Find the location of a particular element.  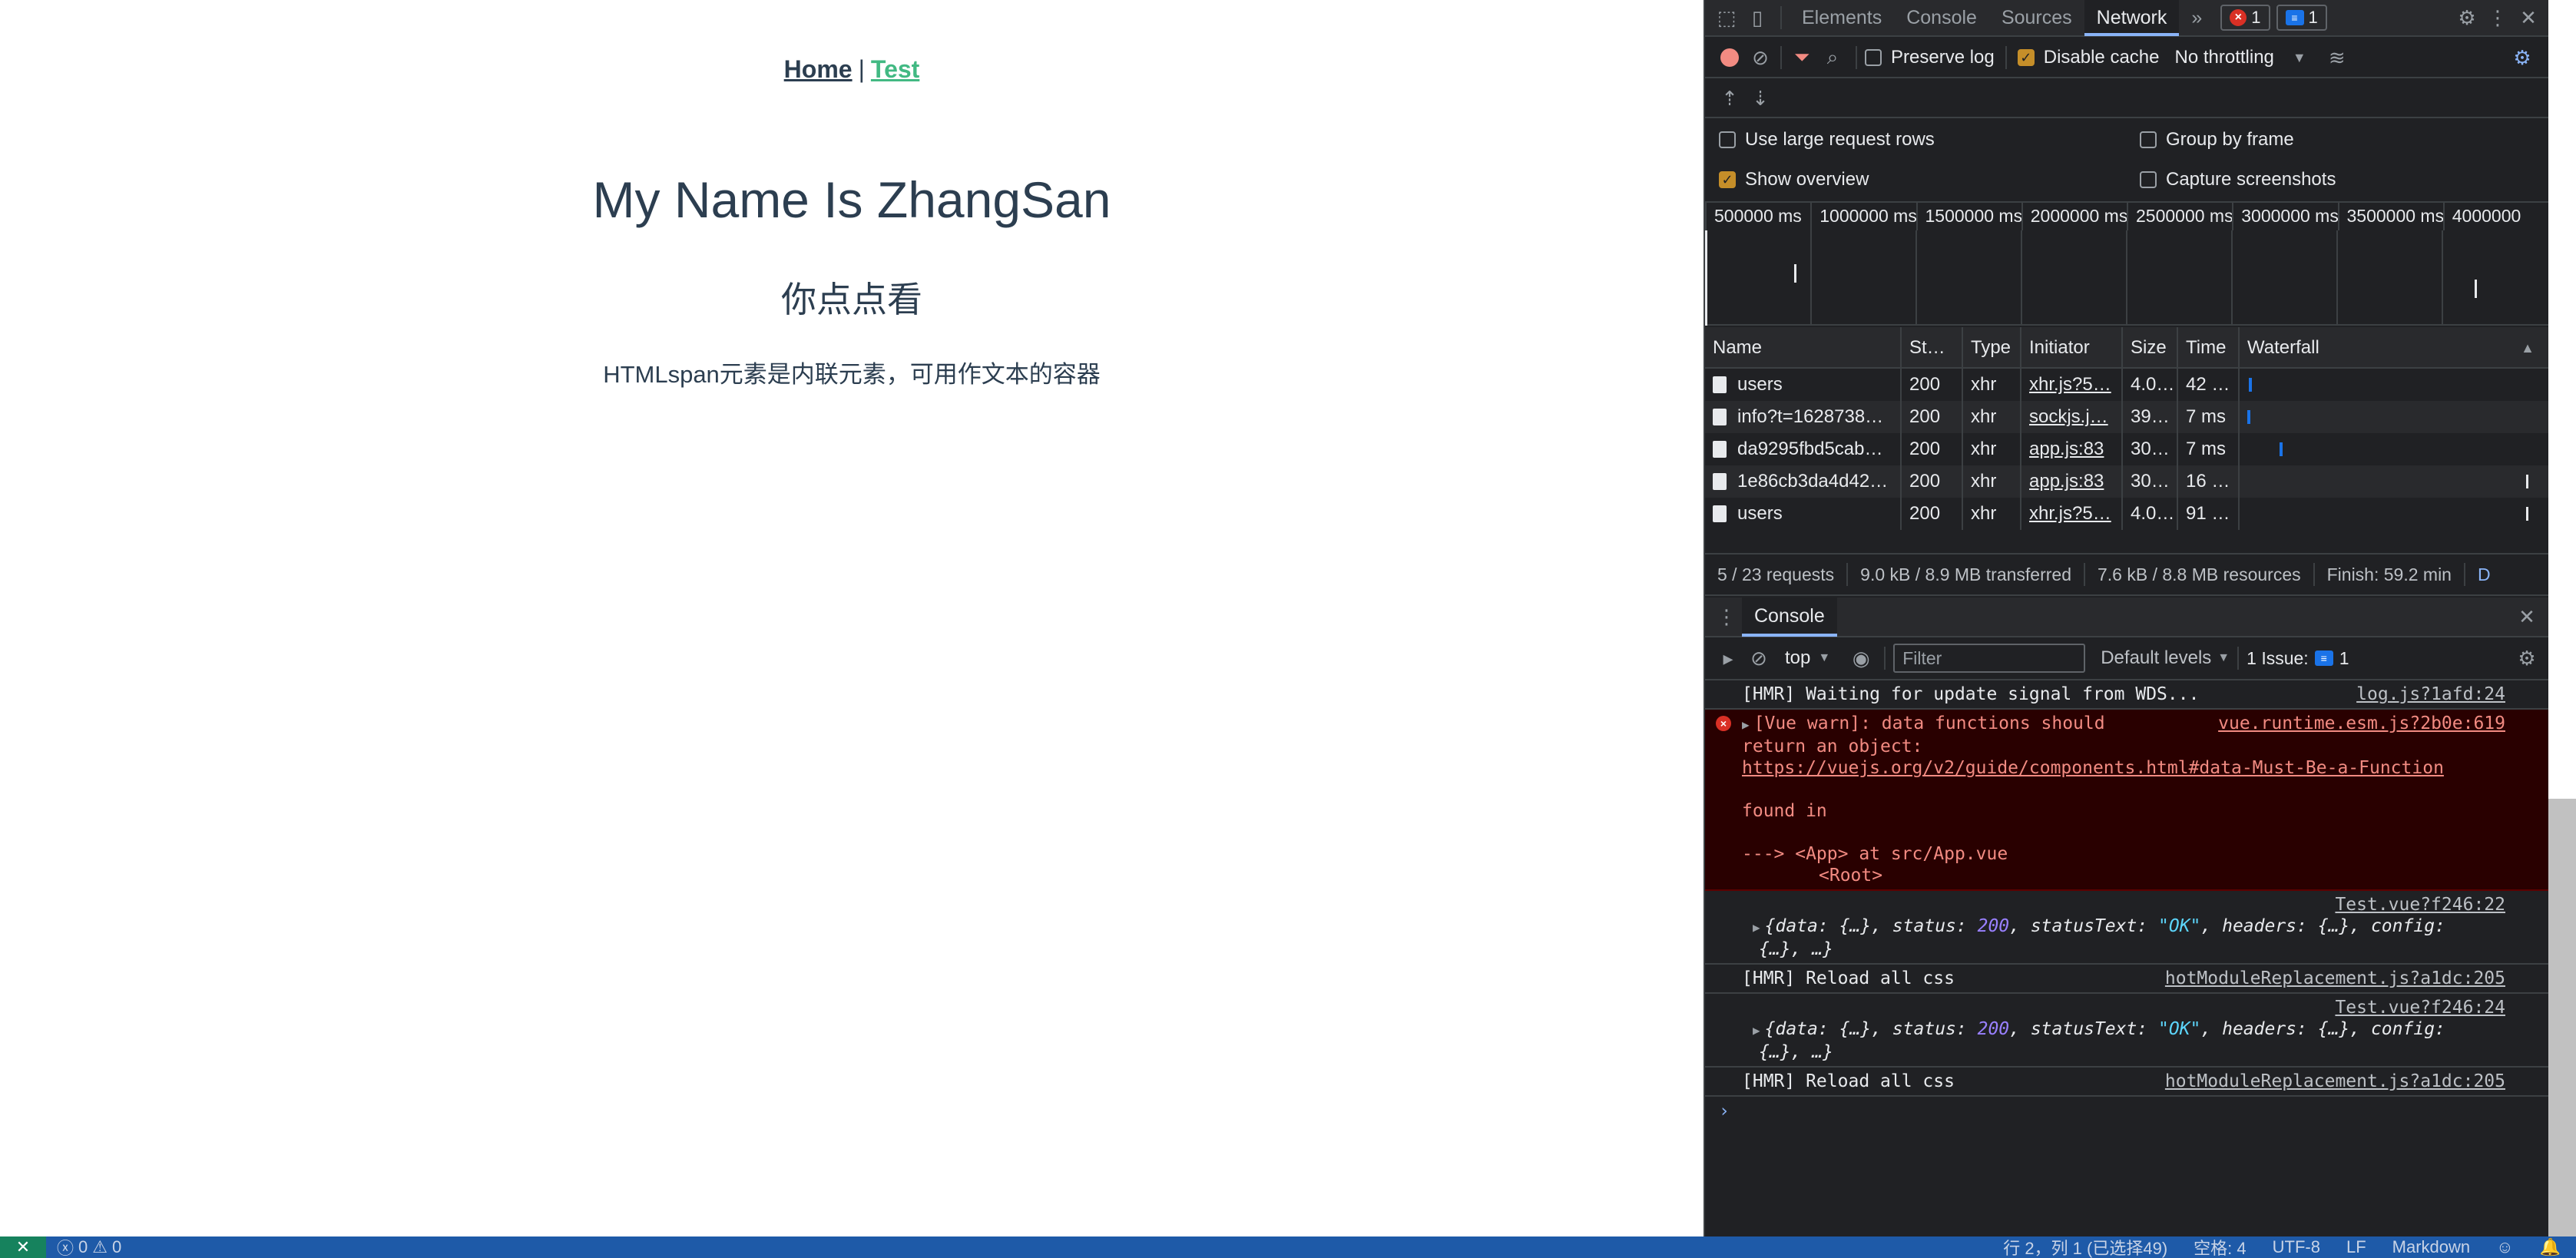

capture-screenshots-box is located at coordinates (2148, 179).